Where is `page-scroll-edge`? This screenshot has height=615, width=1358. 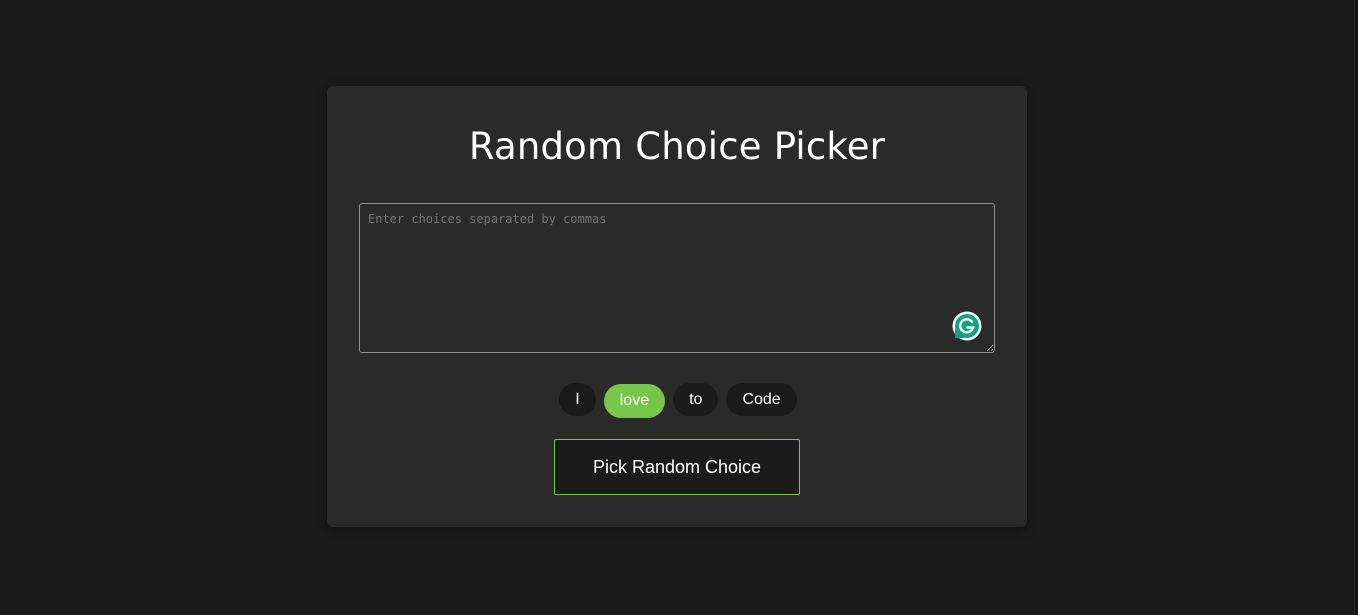
page-scroll-edge is located at coordinates (1356, 307).